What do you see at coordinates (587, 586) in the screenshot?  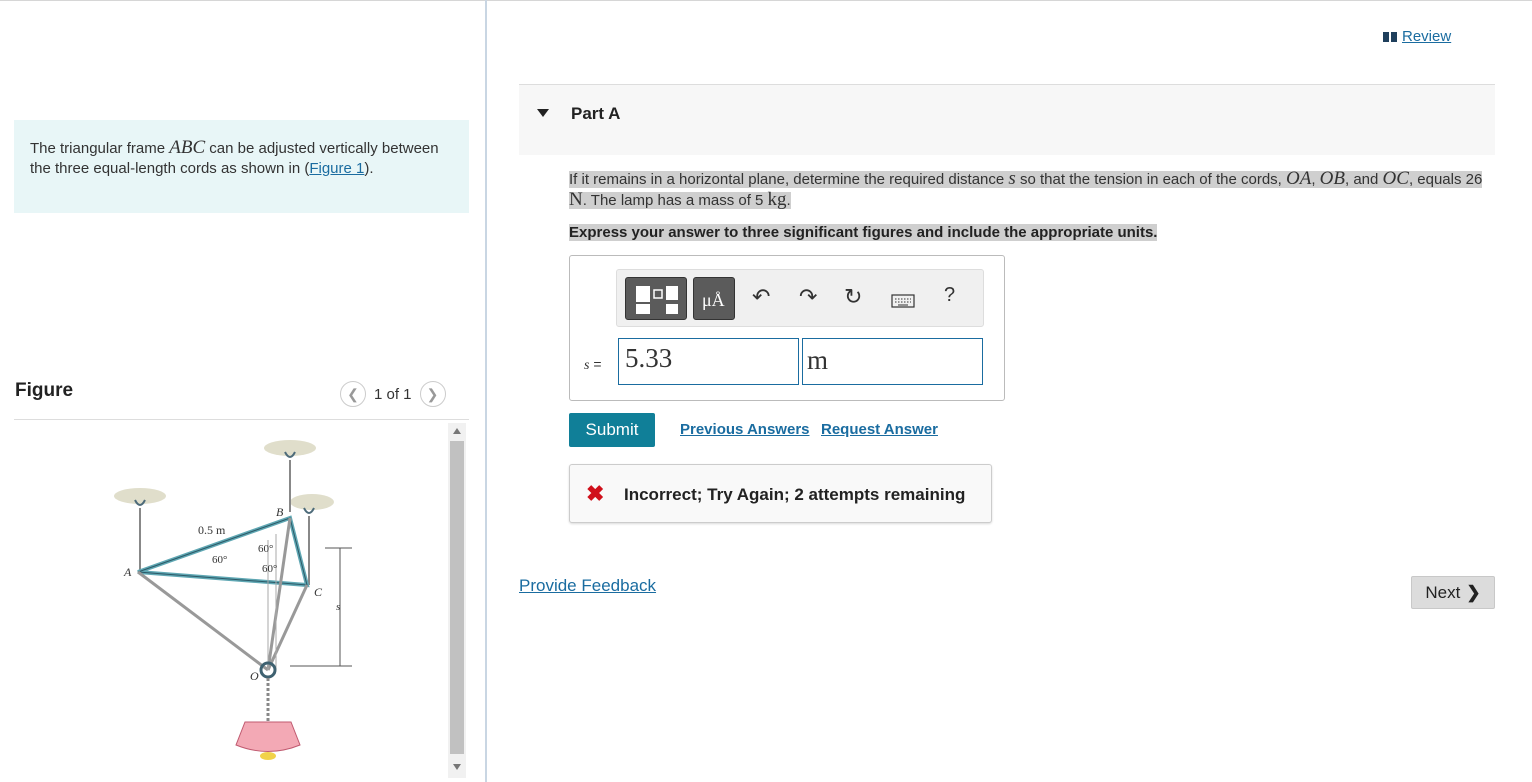 I see `provide-feedback-link: Provide Feedback` at bounding box center [587, 586].